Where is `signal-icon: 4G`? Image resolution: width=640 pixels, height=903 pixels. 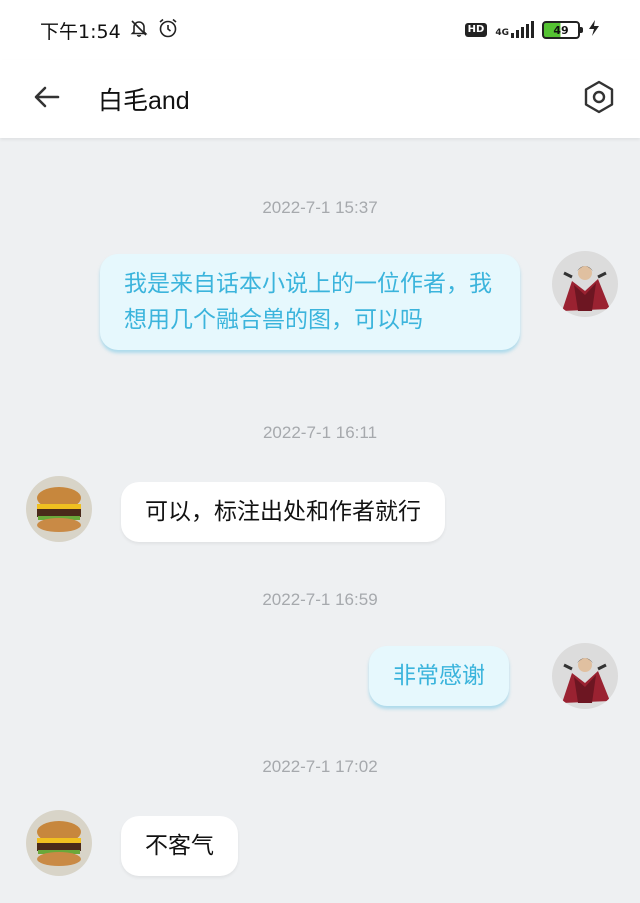 signal-icon: 4G is located at coordinates (514, 29).